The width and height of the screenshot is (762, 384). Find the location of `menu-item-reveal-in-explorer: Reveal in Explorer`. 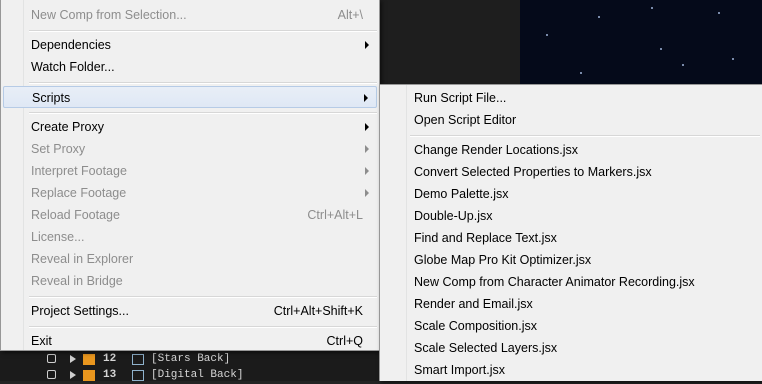

menu-item-reveal-in-explorer: Reveal in Explorer is located at coordinates (190, 259).